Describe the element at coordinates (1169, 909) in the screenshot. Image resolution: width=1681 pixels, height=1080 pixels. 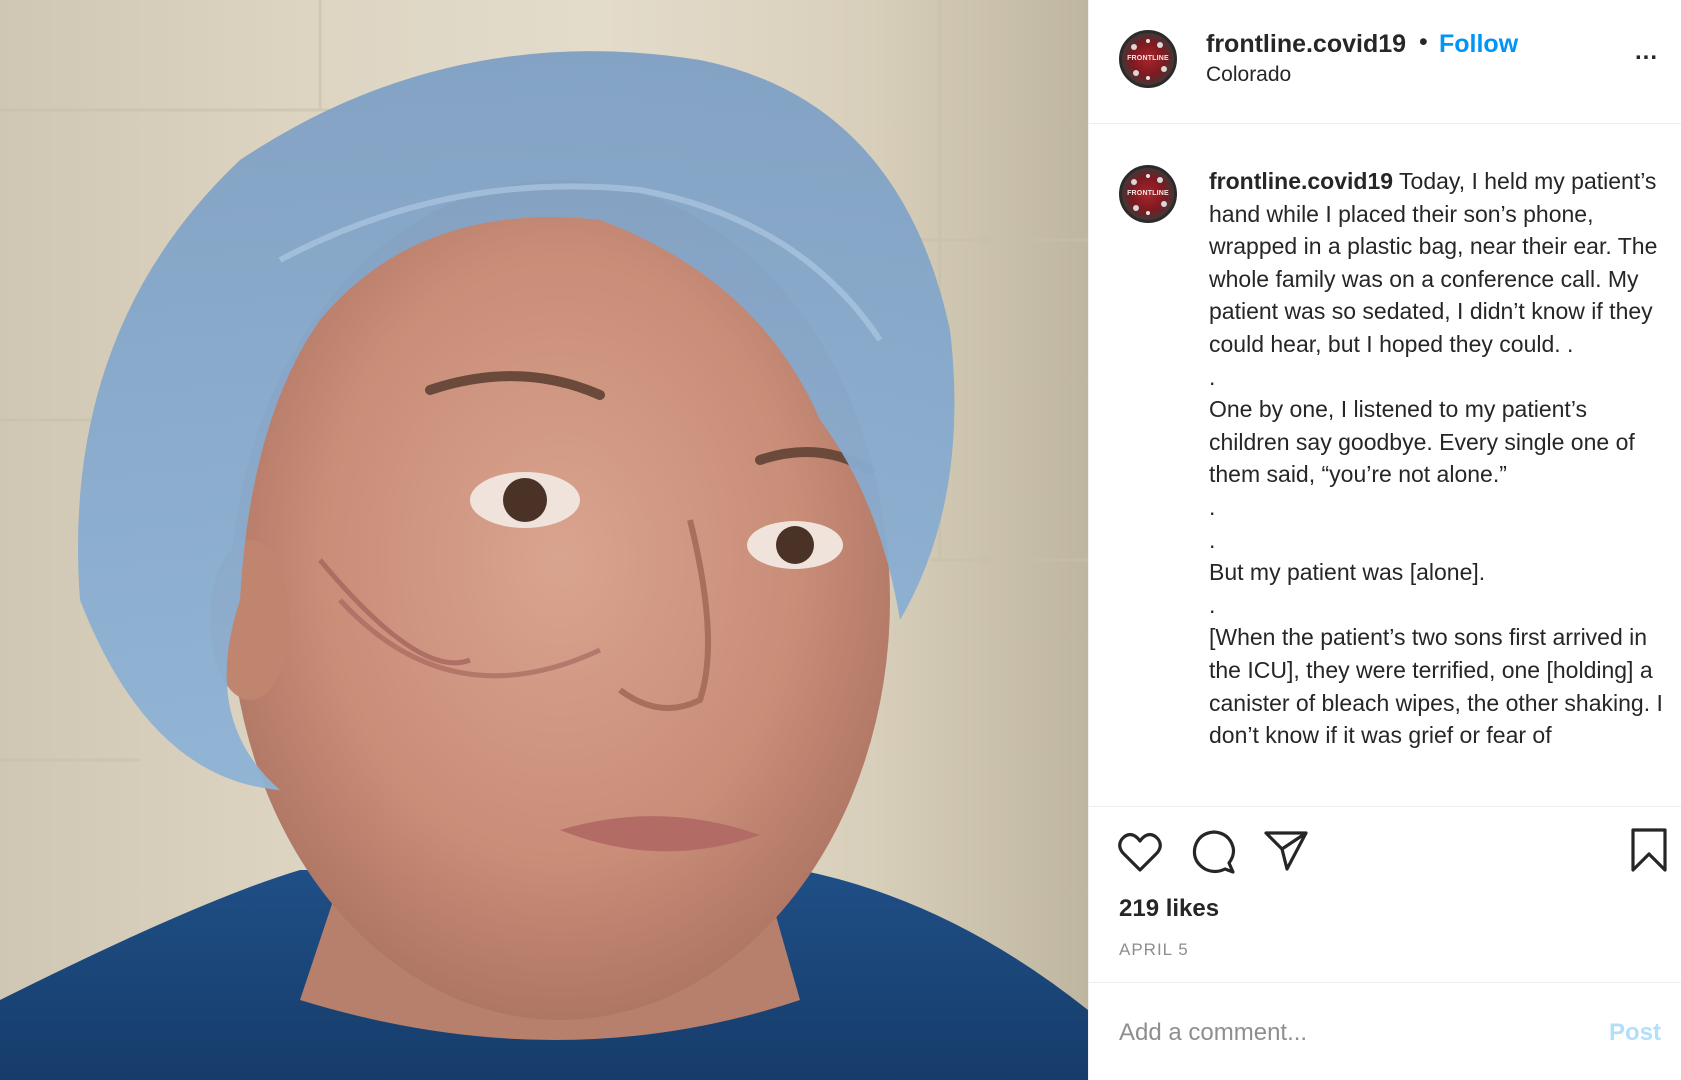
I see `likes-count: 219 likes` at that location.